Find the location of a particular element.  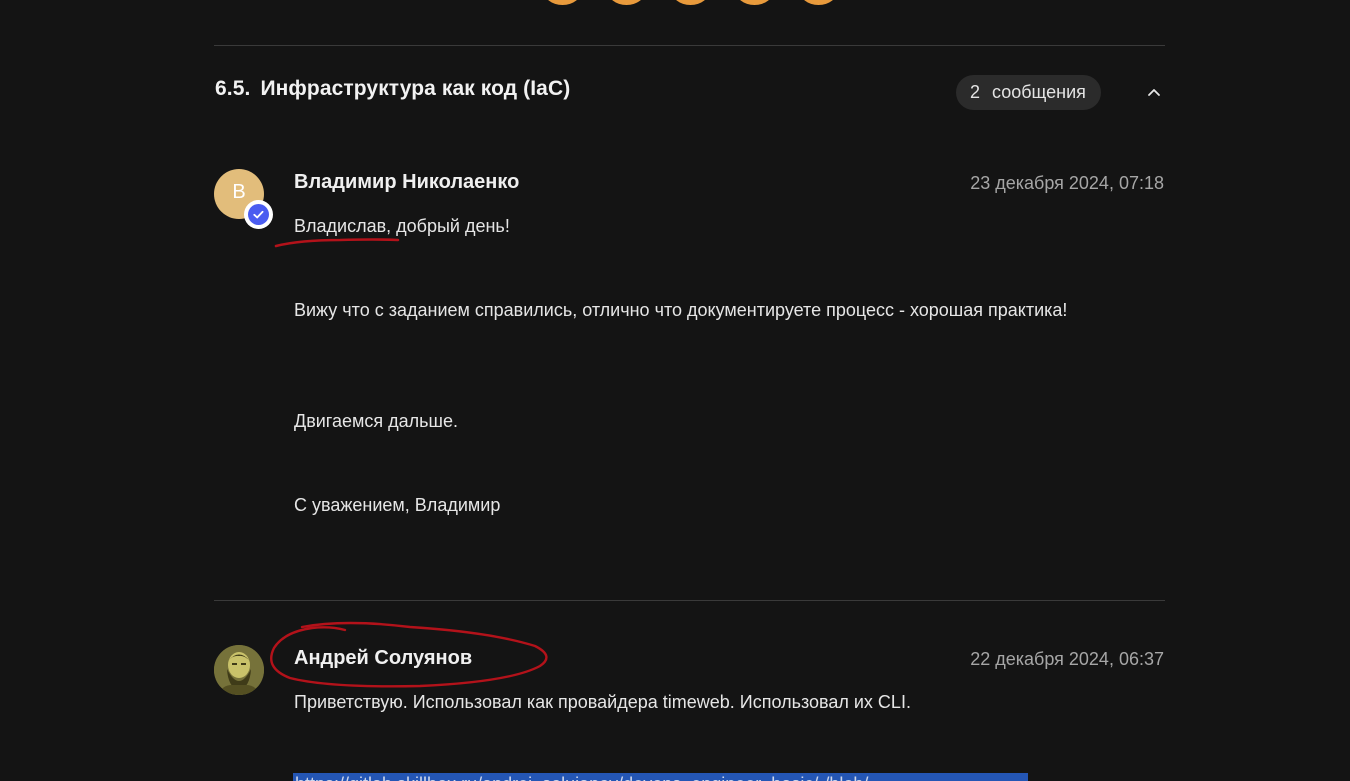

message-count: 2 is located at coordinates (975, 92).